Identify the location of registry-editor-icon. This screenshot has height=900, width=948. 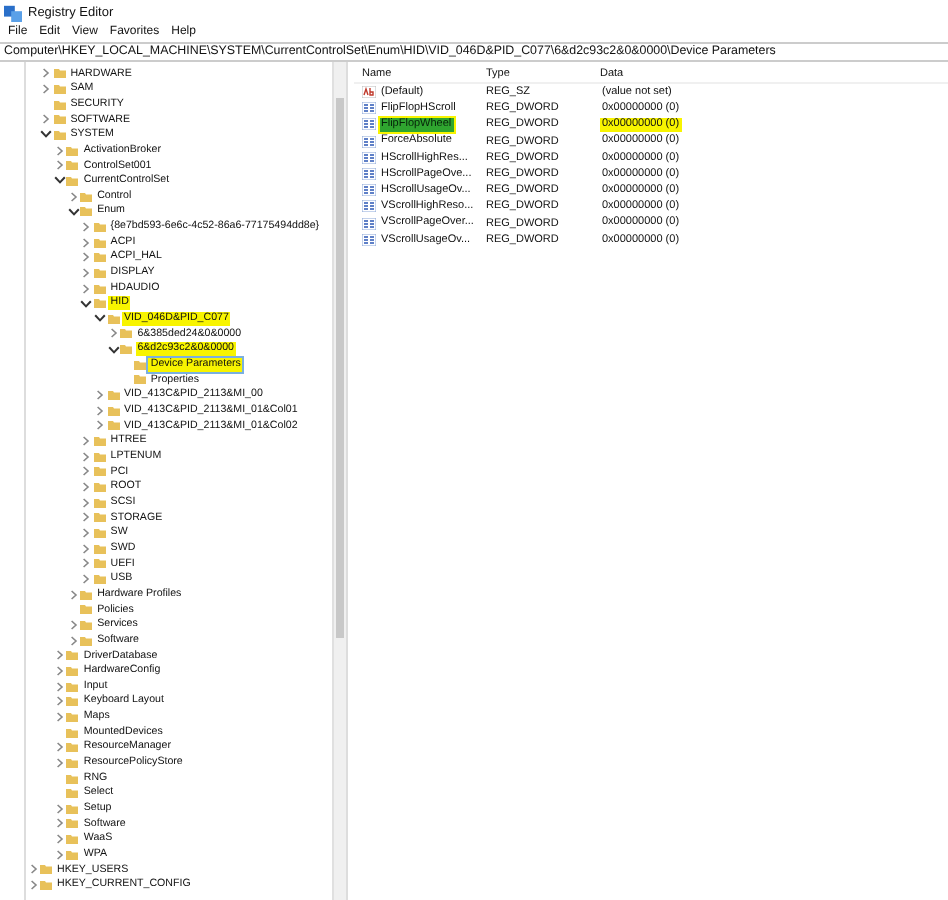
(13, 12).